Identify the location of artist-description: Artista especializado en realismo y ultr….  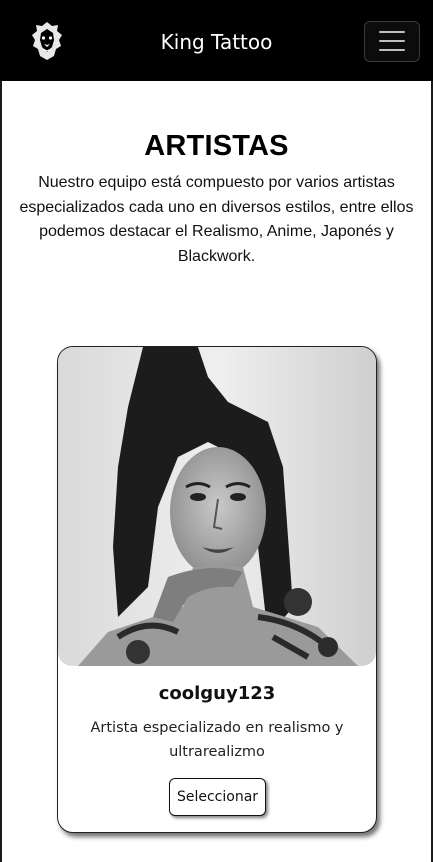
(217, 740).